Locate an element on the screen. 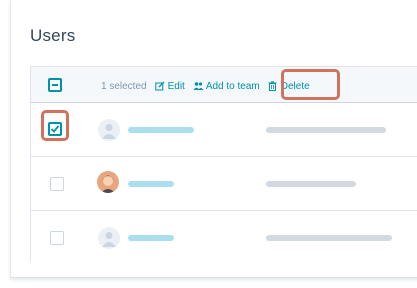  users-icon is located at coordinates (198, 86).